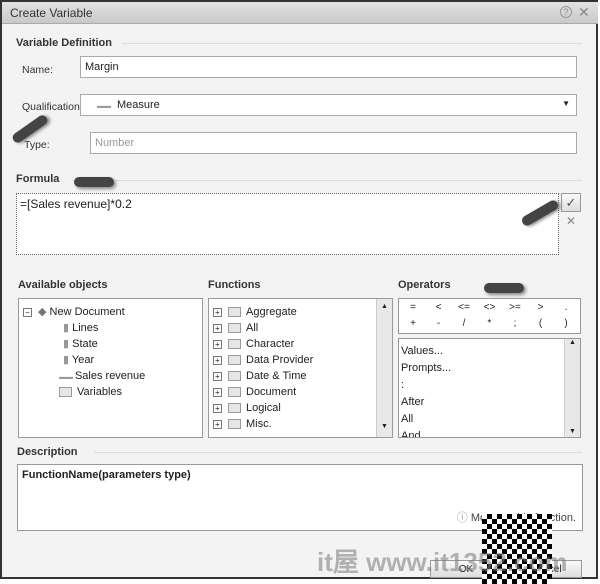 This screenshot has height=584, width=600. I want to click on operator-button: *, so click(490, 323).